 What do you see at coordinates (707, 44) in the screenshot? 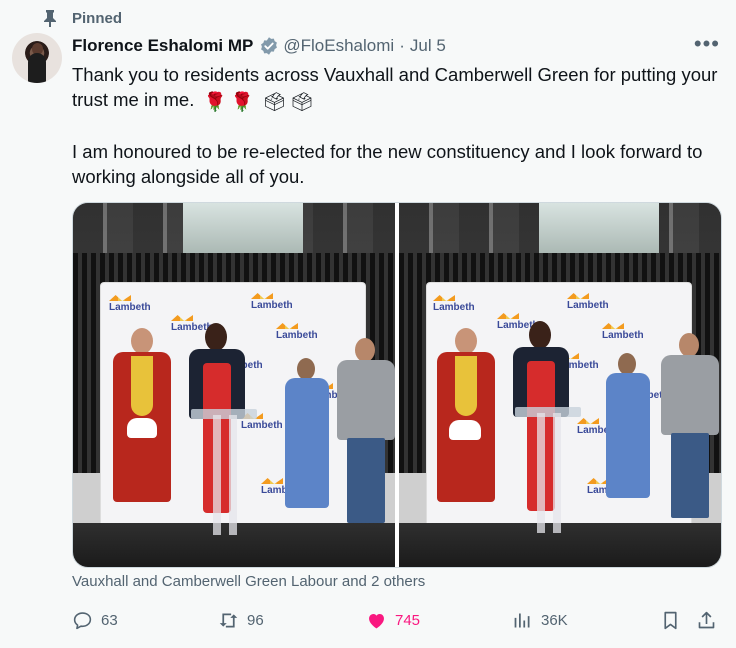
I see `more-options-icon: •••` at bounding box center [707, 44].